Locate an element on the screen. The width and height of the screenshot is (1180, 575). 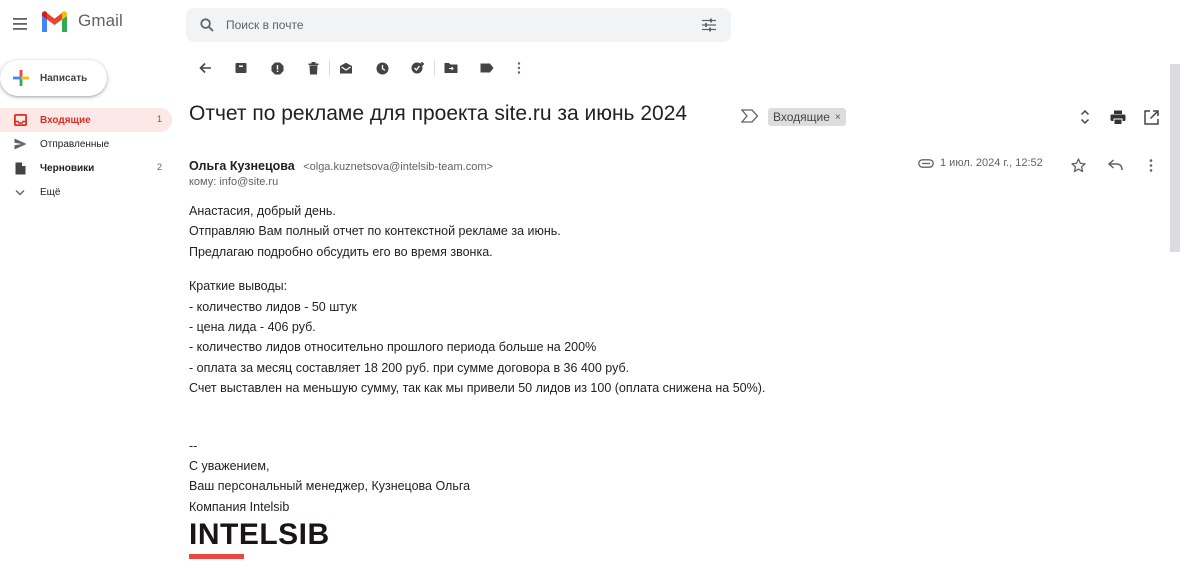
search-input is located at coordinates (463, 25).